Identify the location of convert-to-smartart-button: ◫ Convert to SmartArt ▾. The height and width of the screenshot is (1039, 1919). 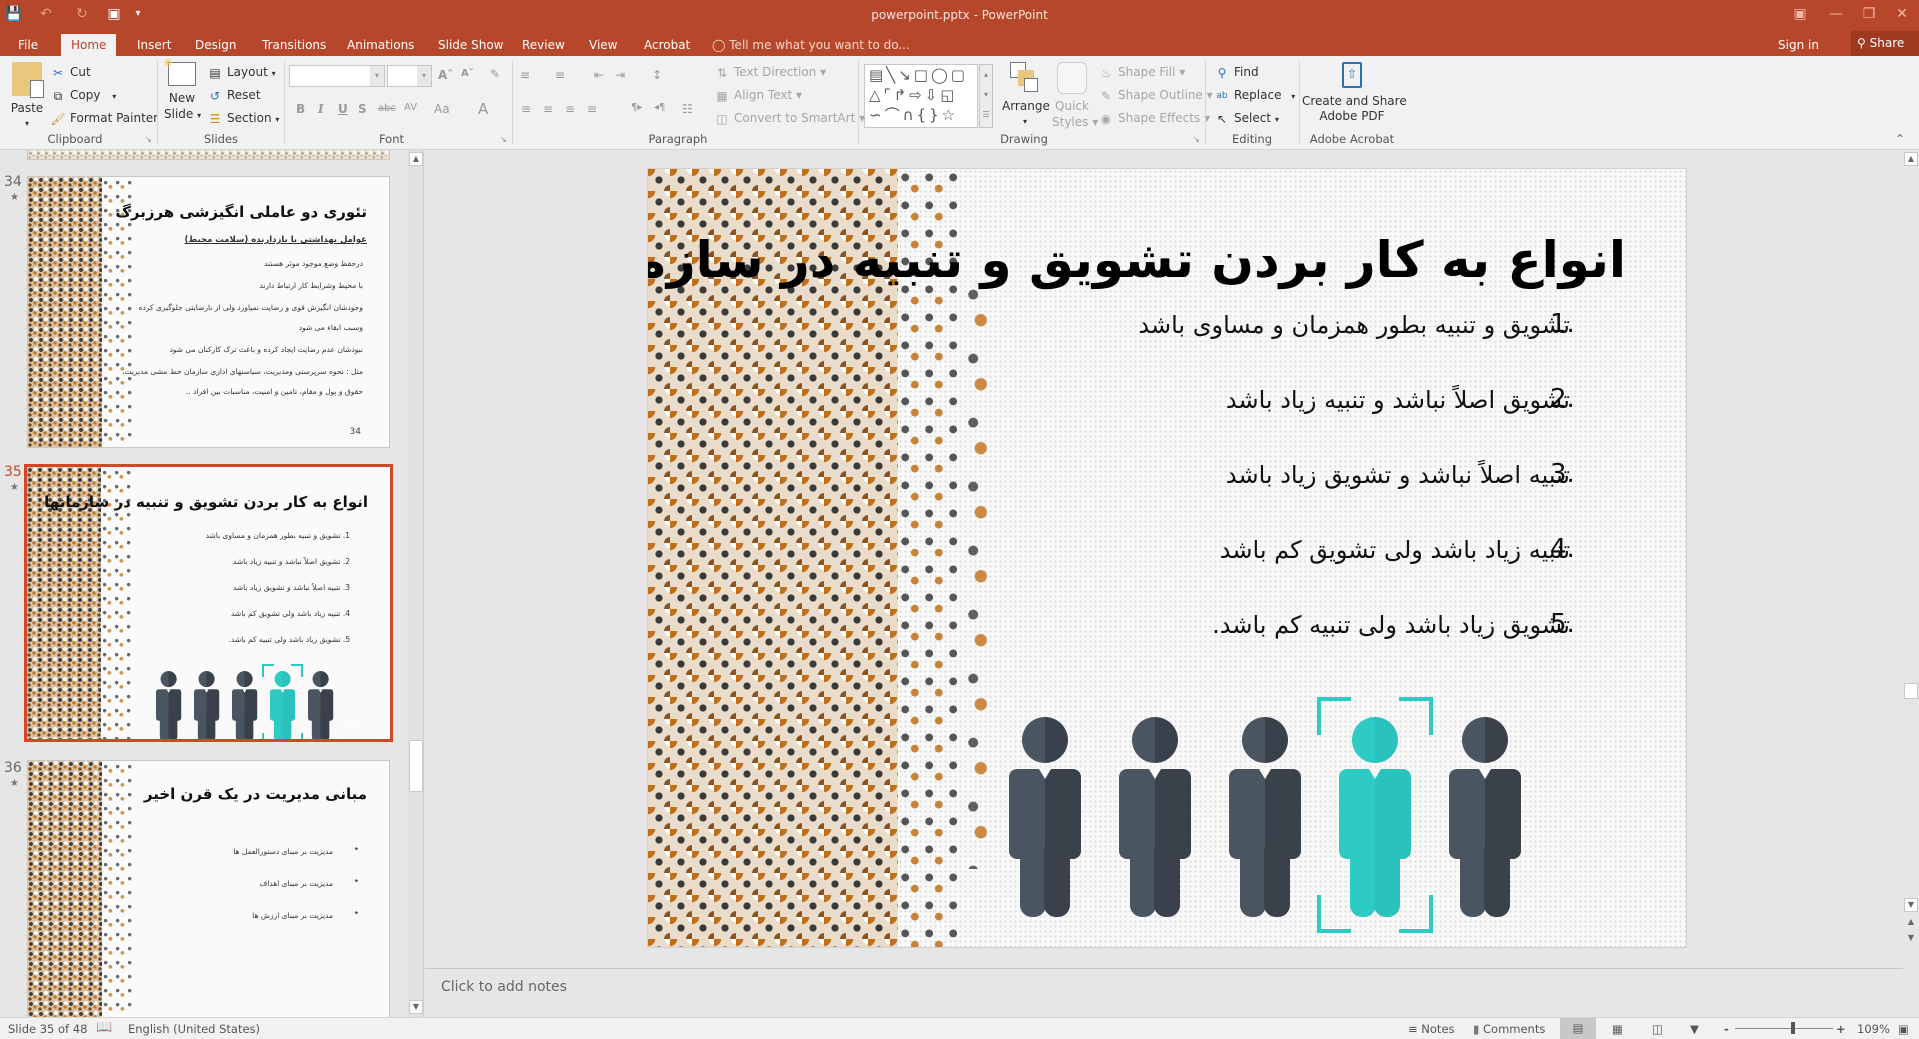
(789, 118).